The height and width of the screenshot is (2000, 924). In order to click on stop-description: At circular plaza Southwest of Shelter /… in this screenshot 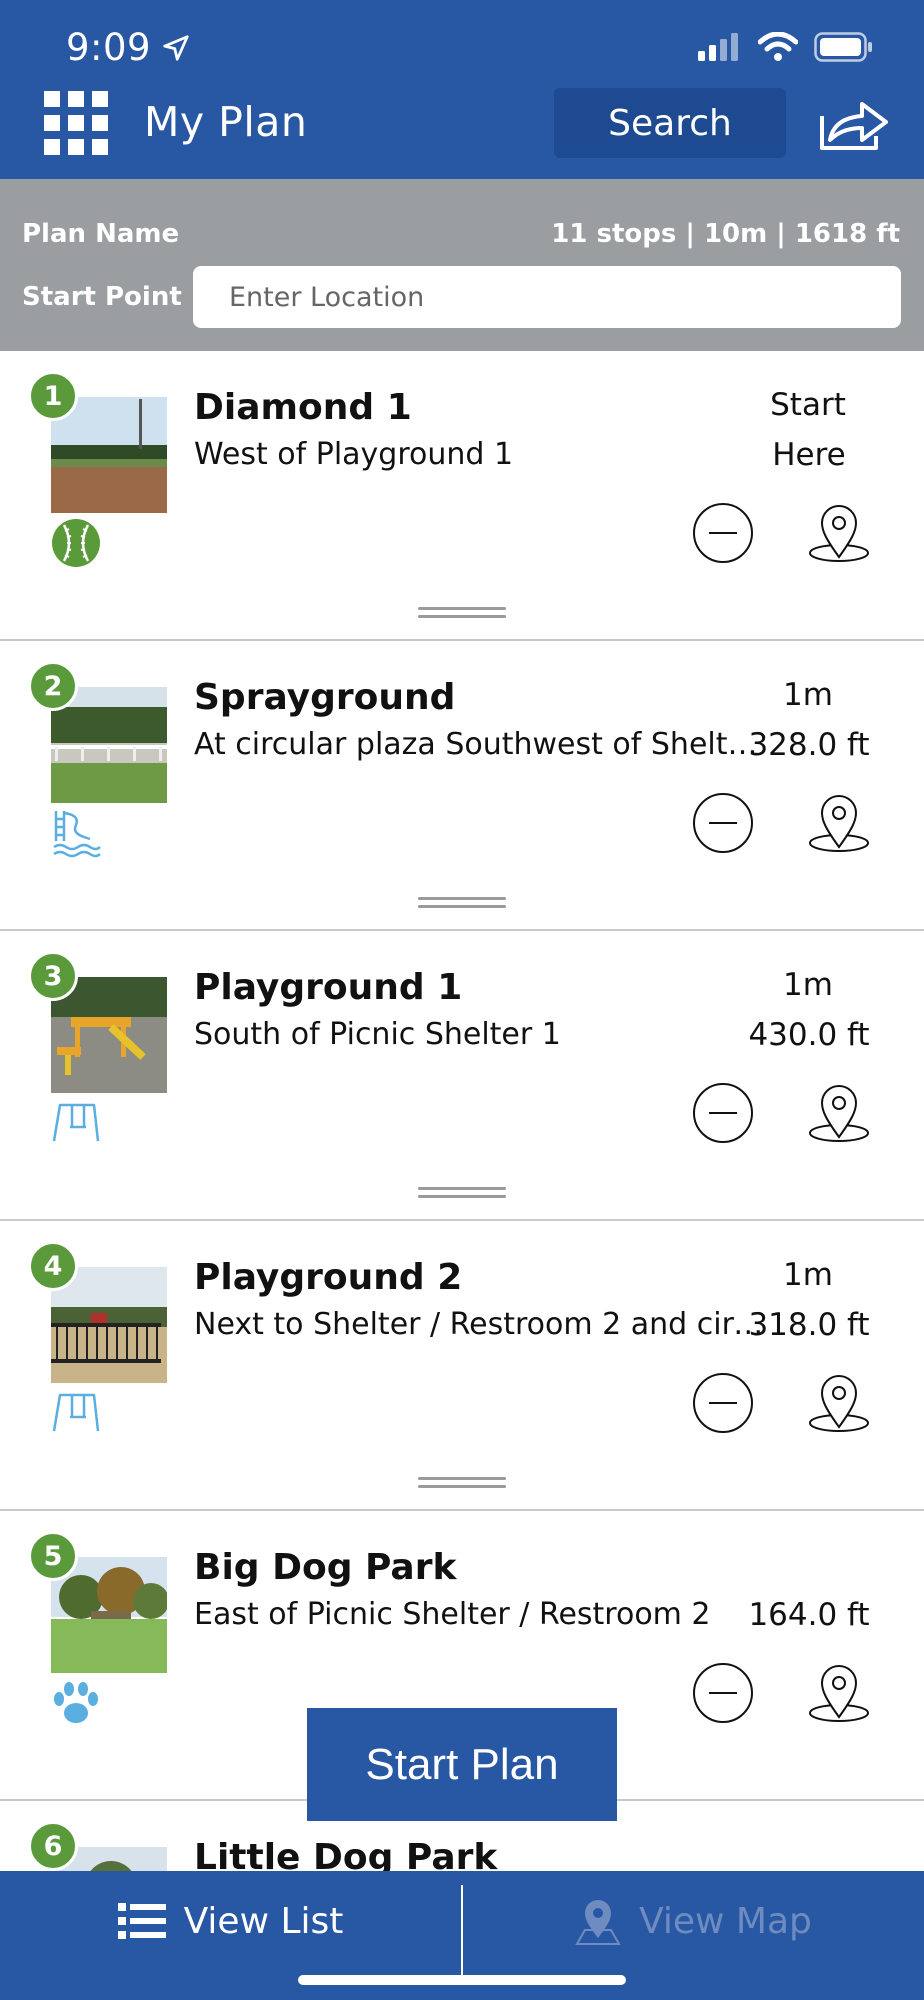, I will do `click(479, 744)`.